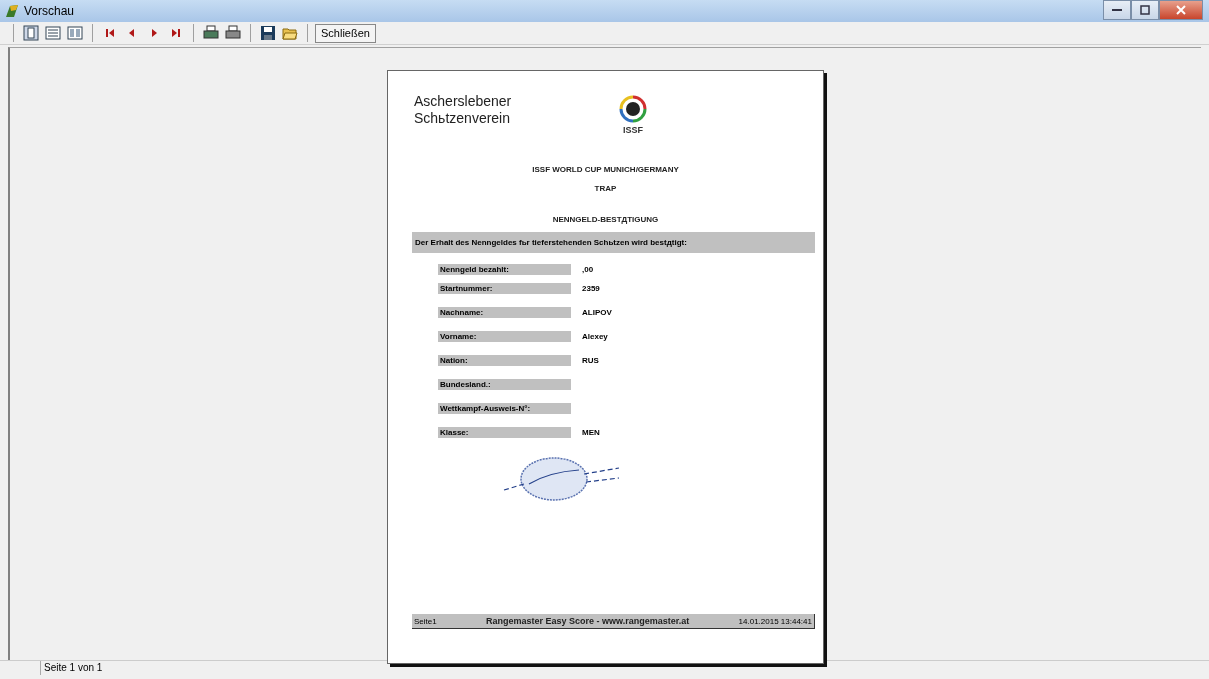  Describe the element at coordinates (425, 621) in the screenshot. I see `footer-page-label: Seite1` at that location.